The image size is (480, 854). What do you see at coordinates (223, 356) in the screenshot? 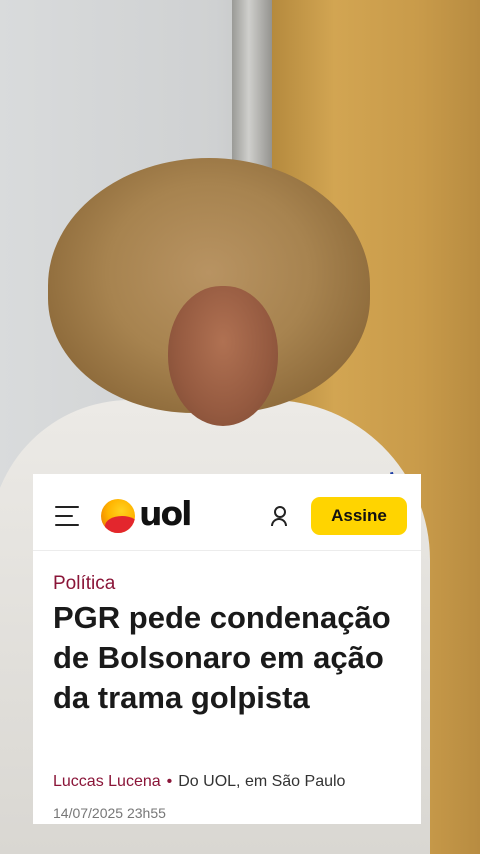
I see `person-face` at bounding box center [223, 356].